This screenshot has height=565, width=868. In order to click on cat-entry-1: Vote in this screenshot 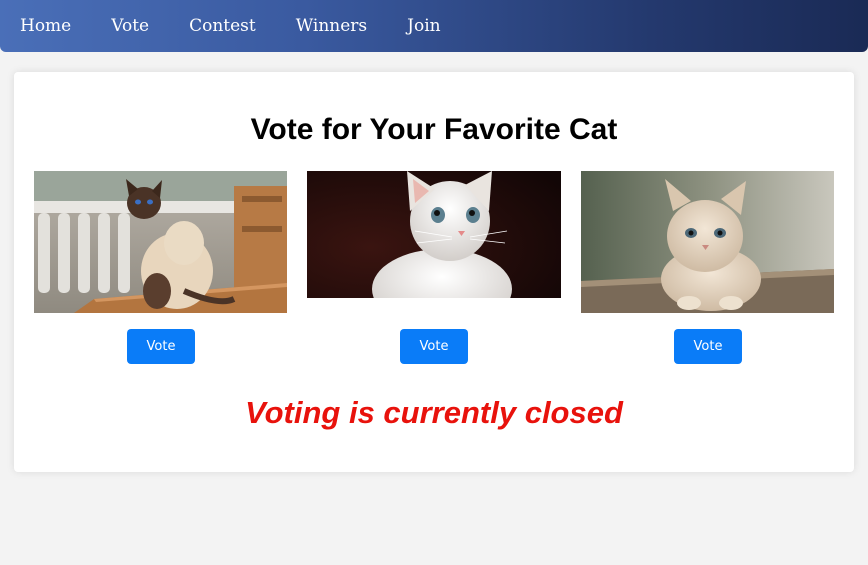, I will do `click(160, 267)`.